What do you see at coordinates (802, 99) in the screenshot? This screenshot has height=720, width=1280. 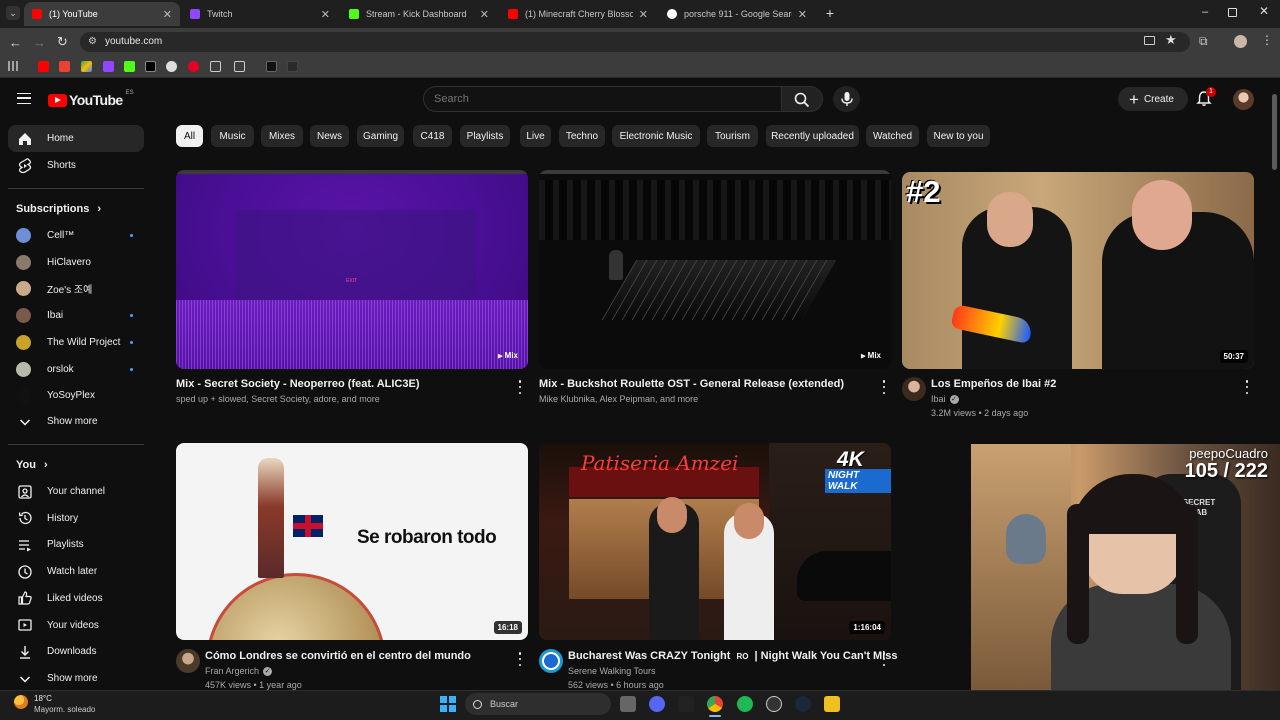 I see `search-button` at bounding box center [802, 99].